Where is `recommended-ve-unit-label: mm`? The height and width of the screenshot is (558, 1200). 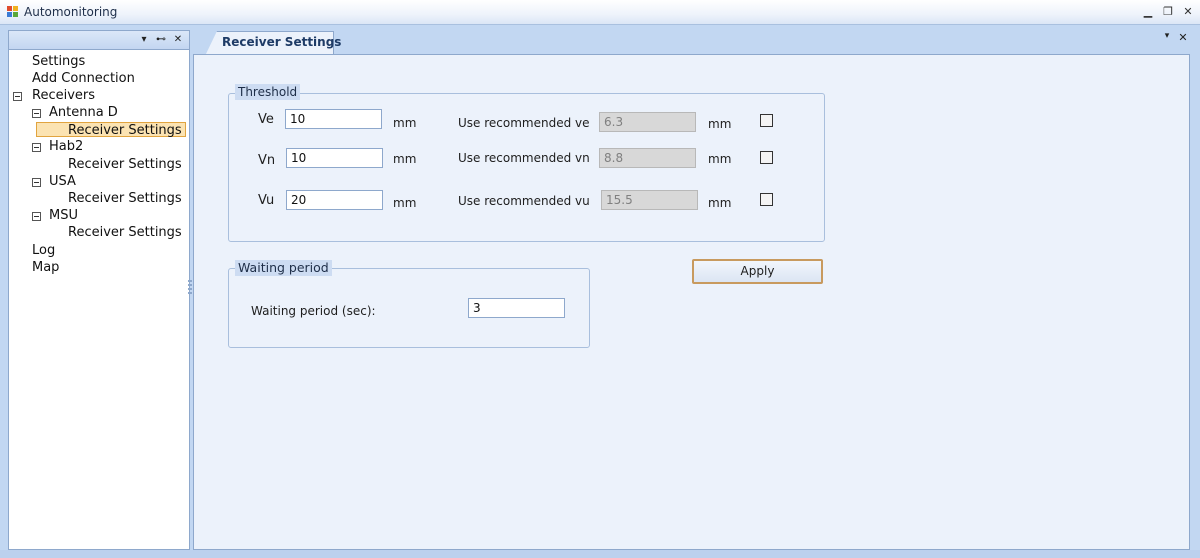
recommended-ve-unit-label: mm is located at coordinates (720, 124).